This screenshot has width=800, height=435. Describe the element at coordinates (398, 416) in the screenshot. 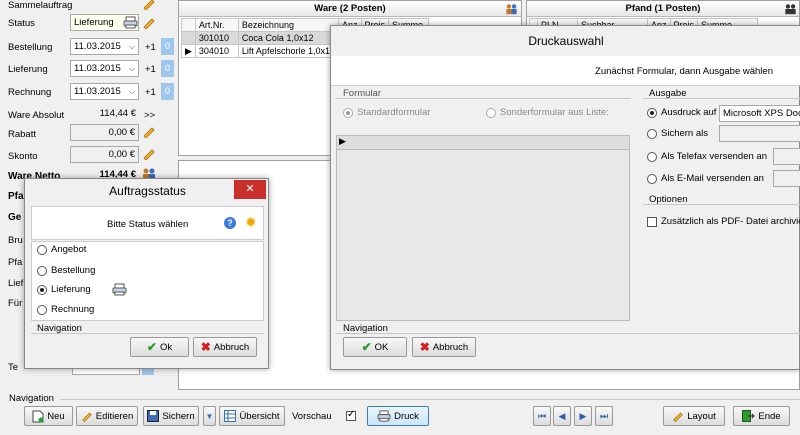

I see `druck-button: Druck` at that location.